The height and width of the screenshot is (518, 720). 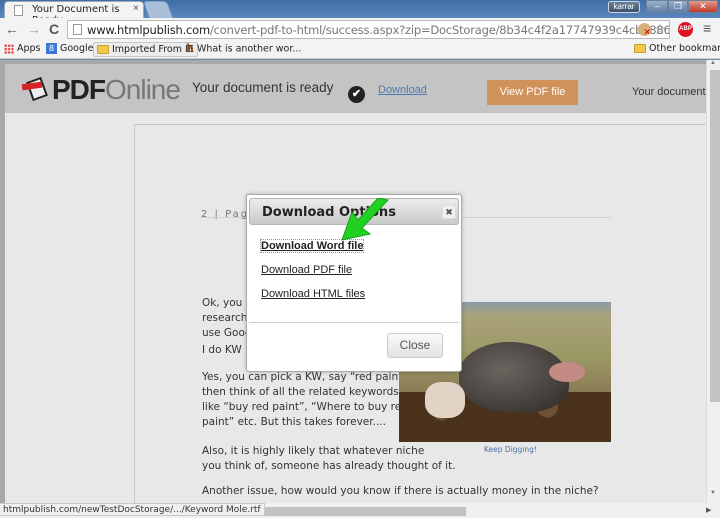 I want to click on paragraph: I do KW r, so click(x=225, y=350).